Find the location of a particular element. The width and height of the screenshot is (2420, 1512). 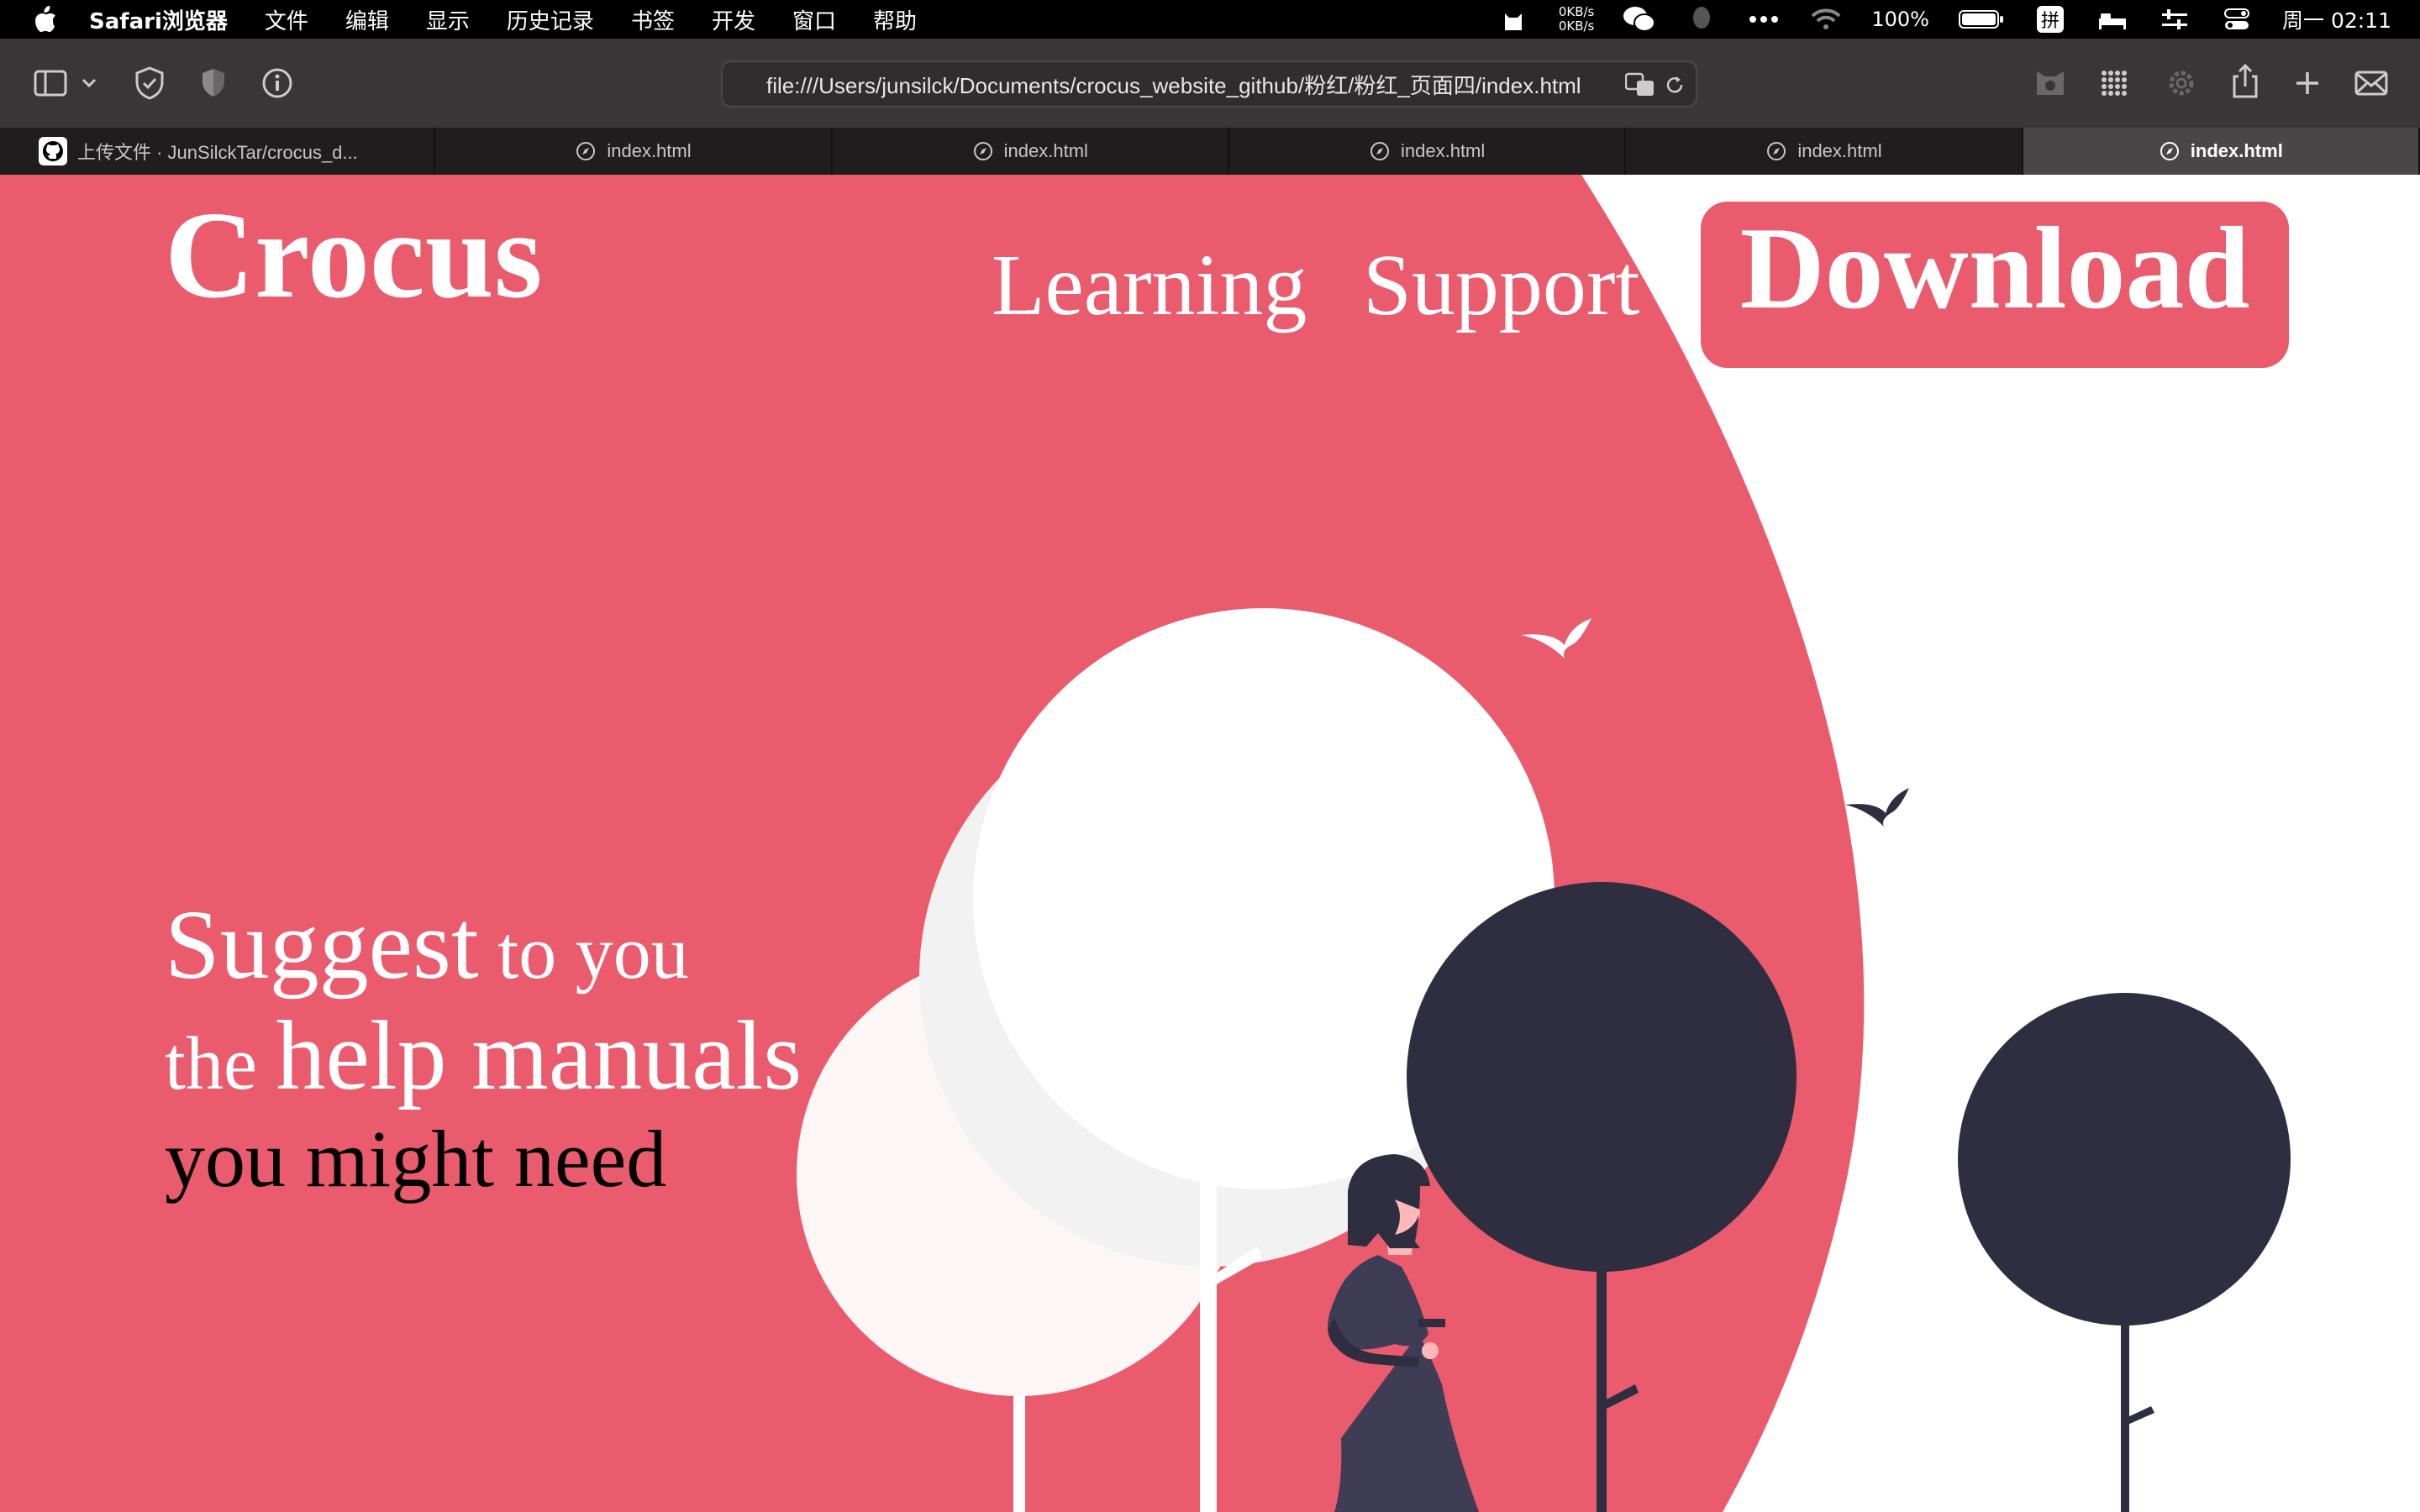

battery-icon is located at coordinates (1982, 19).